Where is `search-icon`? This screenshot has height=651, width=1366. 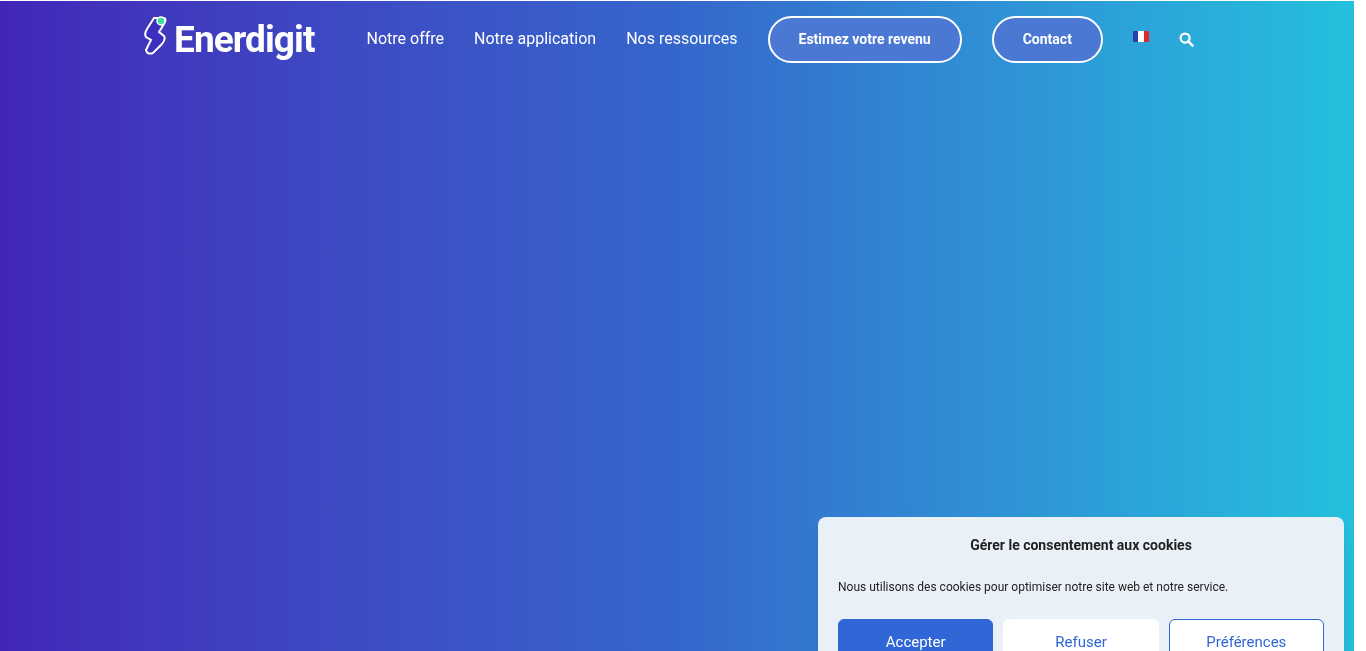 search-icon is located at coordinates (1186, 39).